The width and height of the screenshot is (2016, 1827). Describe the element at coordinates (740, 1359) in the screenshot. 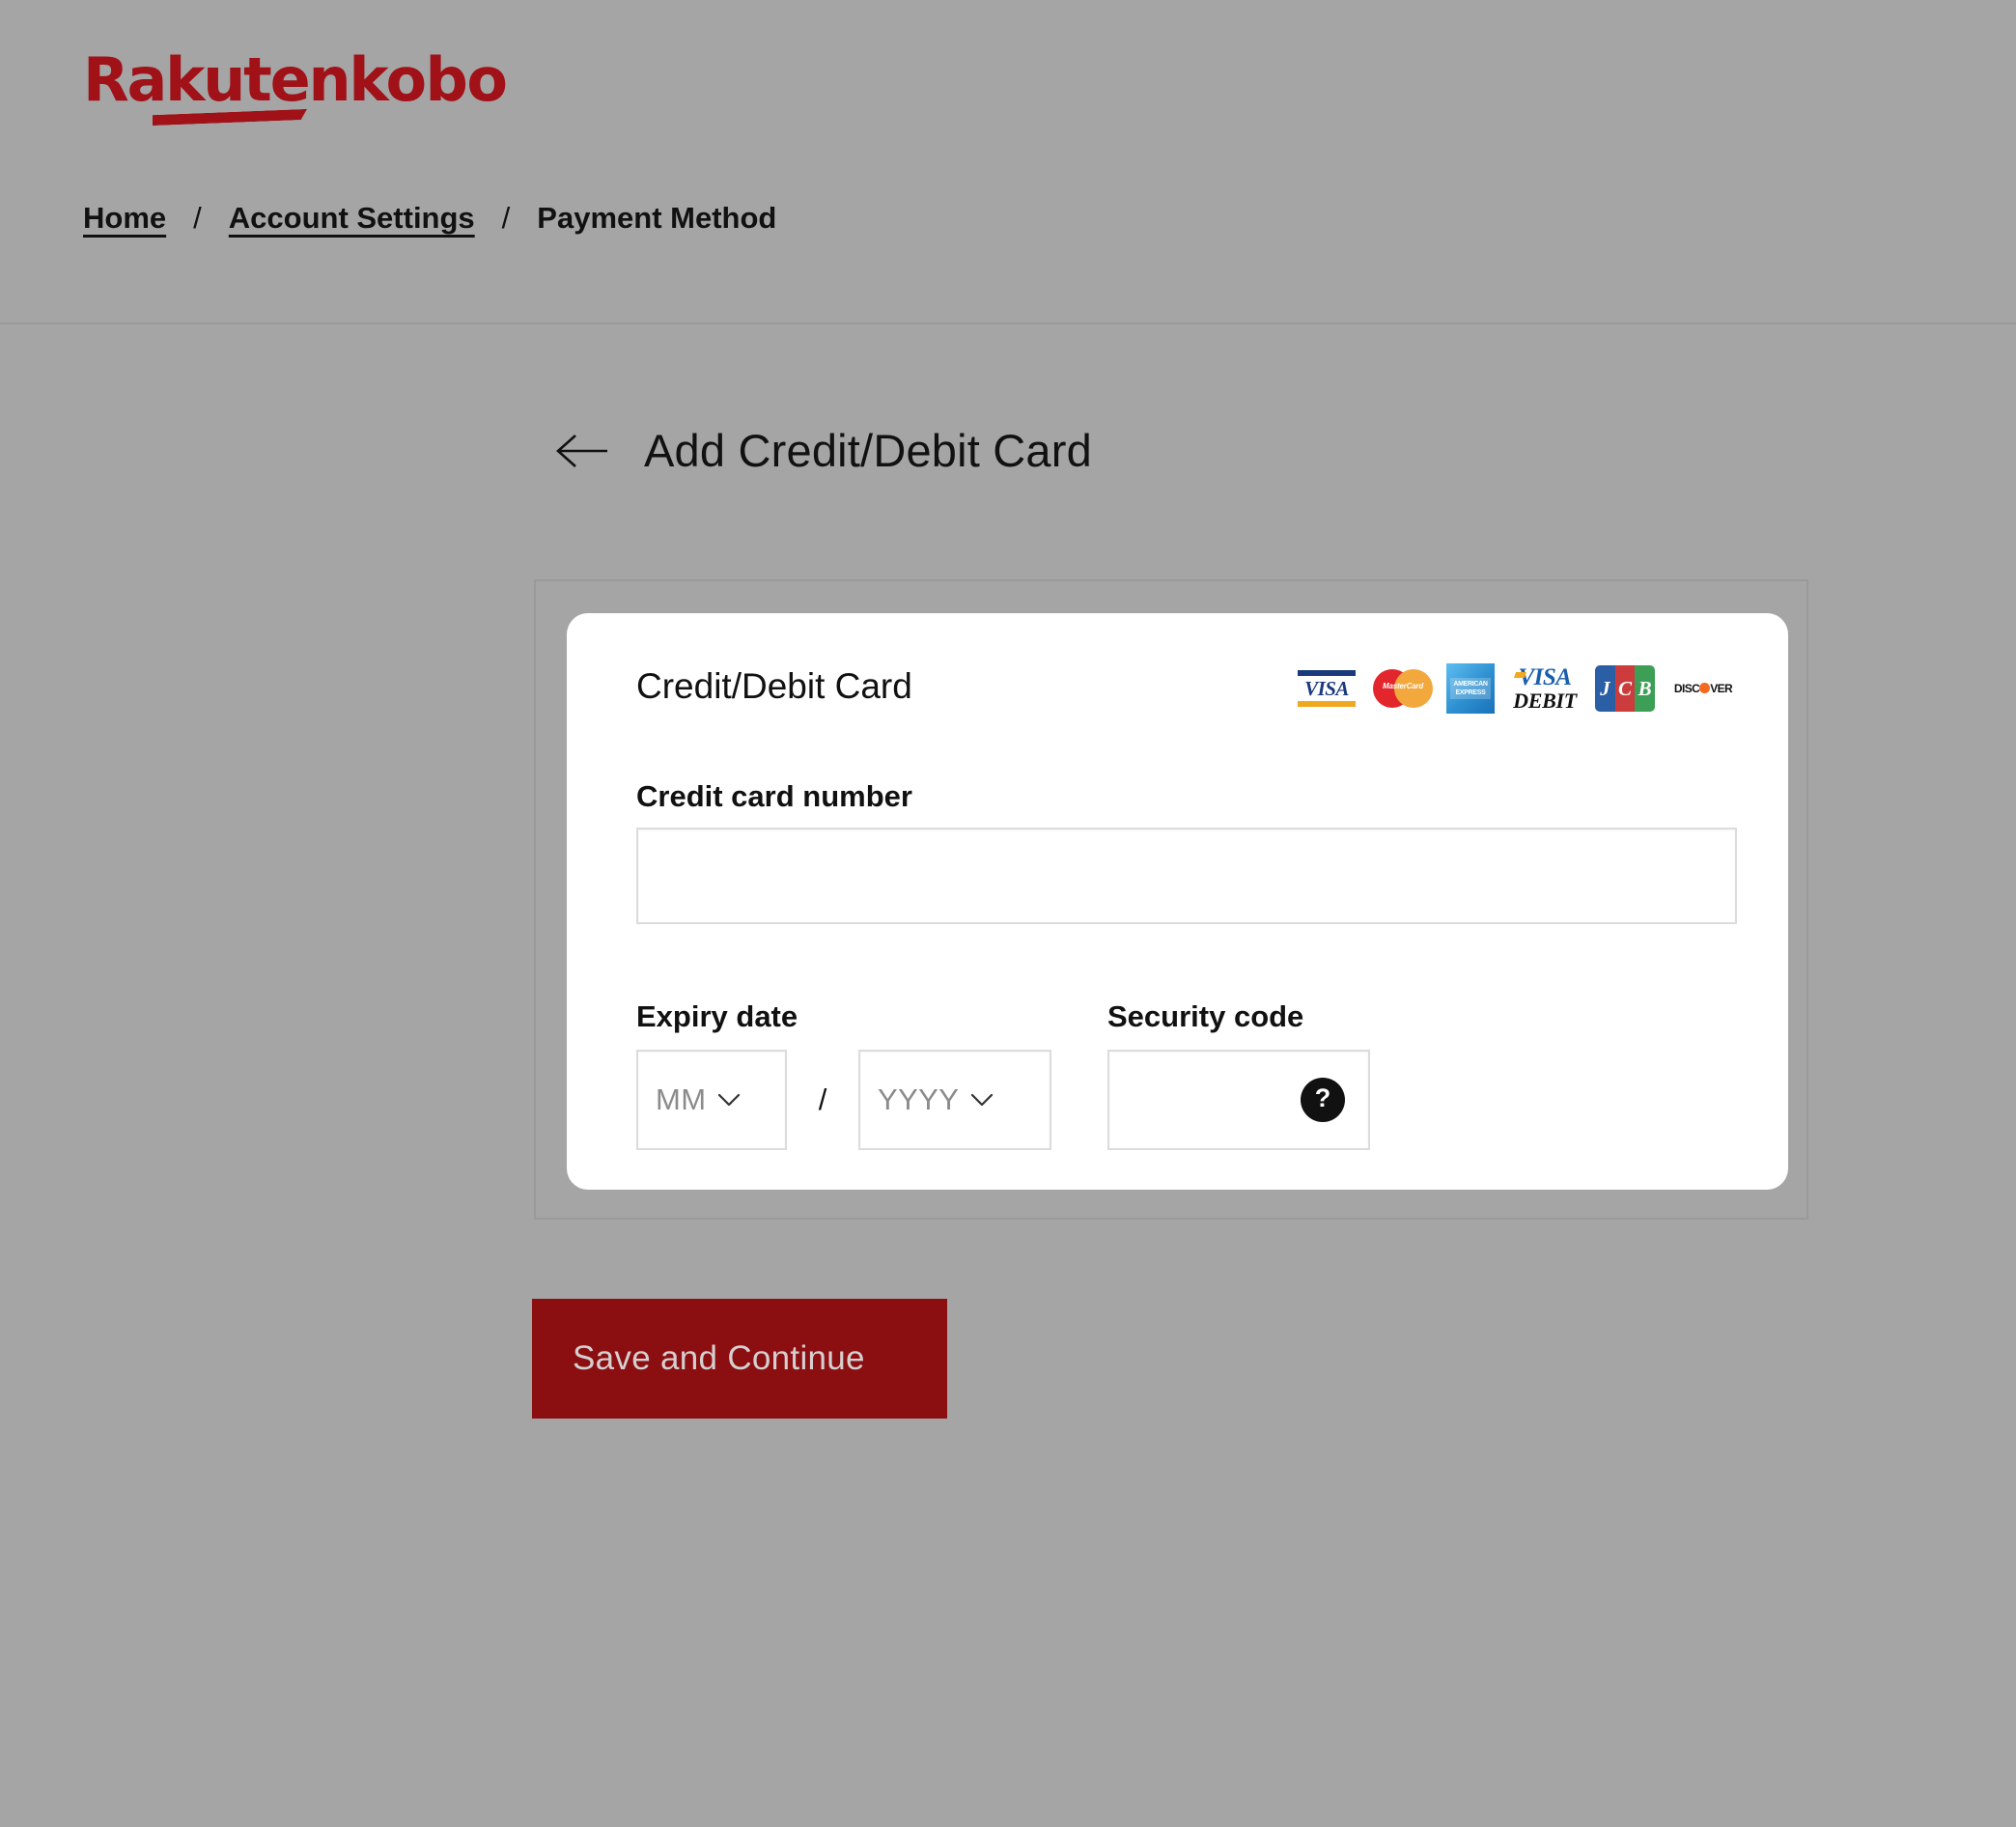

I see `save-and-continue-button: Save and Continue` at that location.